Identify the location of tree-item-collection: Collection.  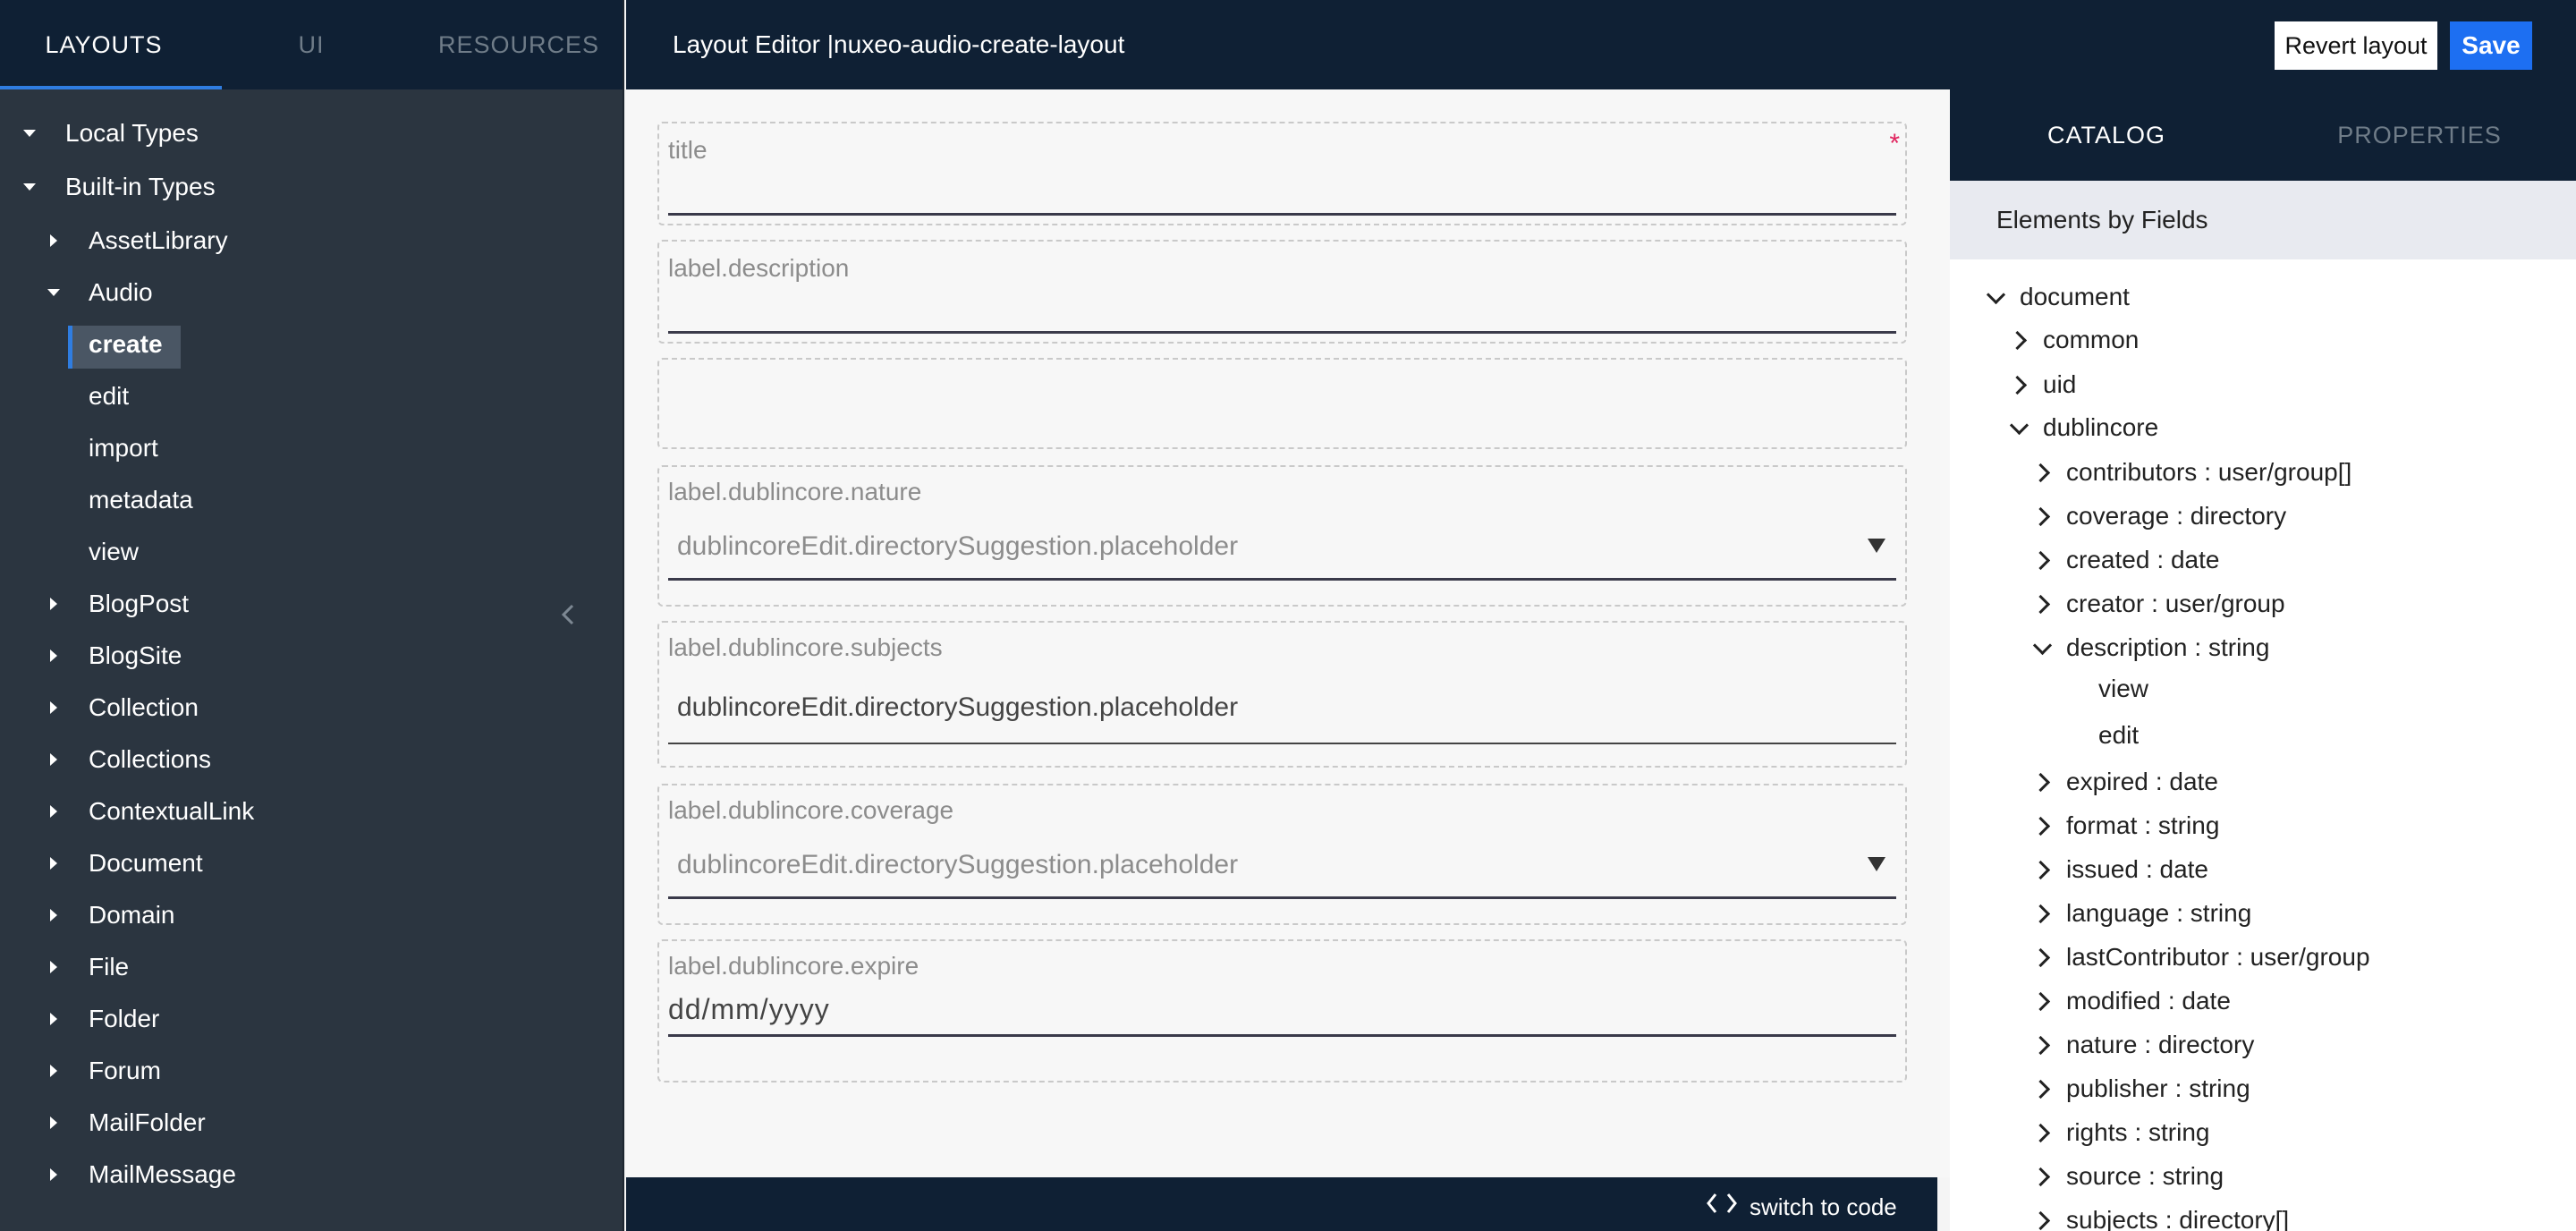
(311, 708).